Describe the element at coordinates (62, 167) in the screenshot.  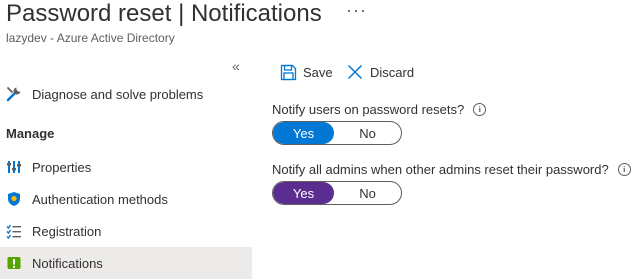
I see `sidebar-item-label: Properties` at that location.